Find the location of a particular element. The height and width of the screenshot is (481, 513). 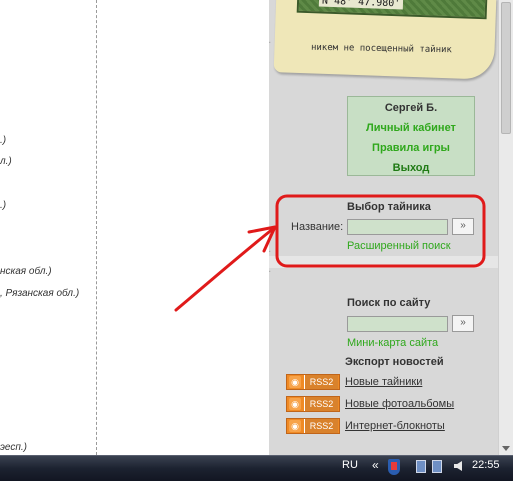

game-rules-link: Правила игры is located at coordinates (411, 148).